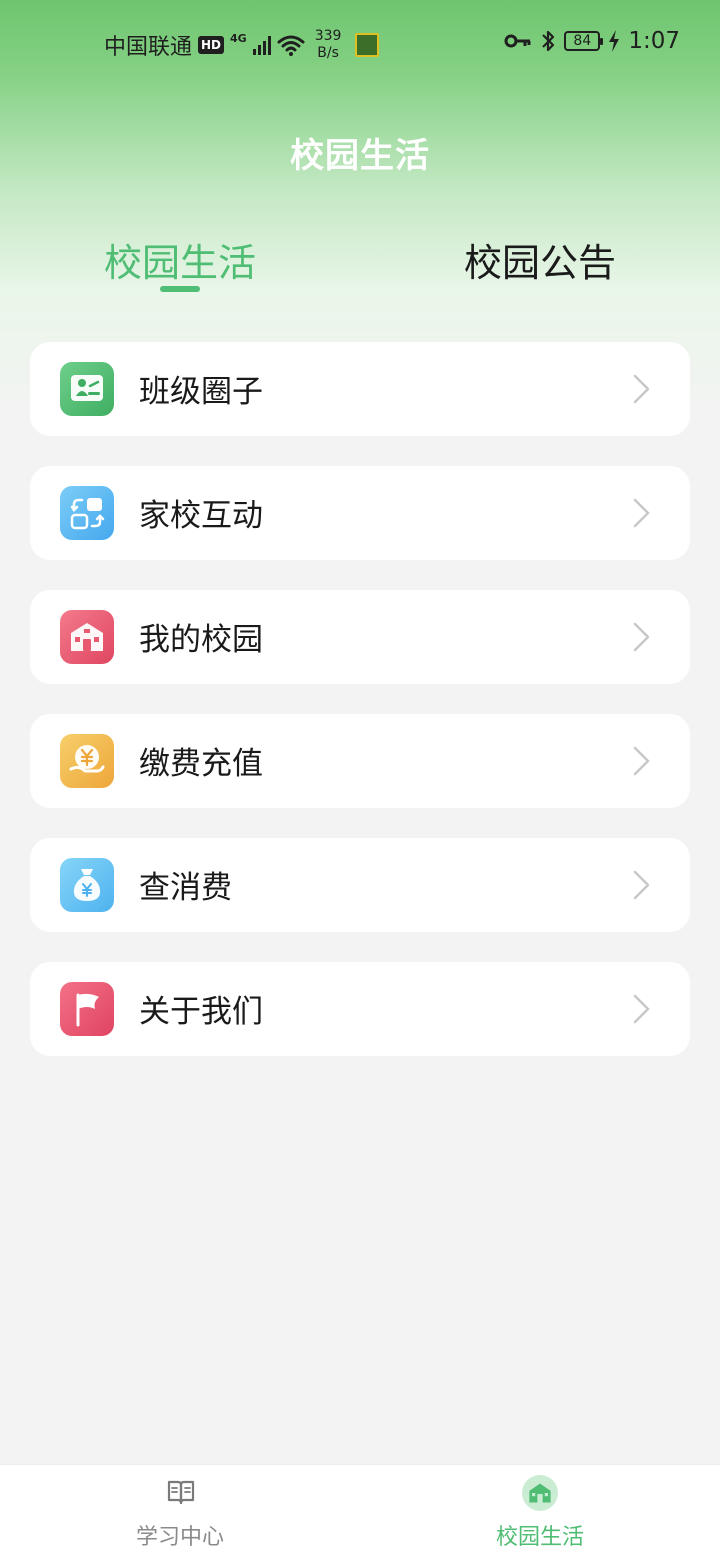 This screenshot has width=720, height=1560. I want to click on menu-item-home-school-interaction: 家校互动, so click(360, 513).